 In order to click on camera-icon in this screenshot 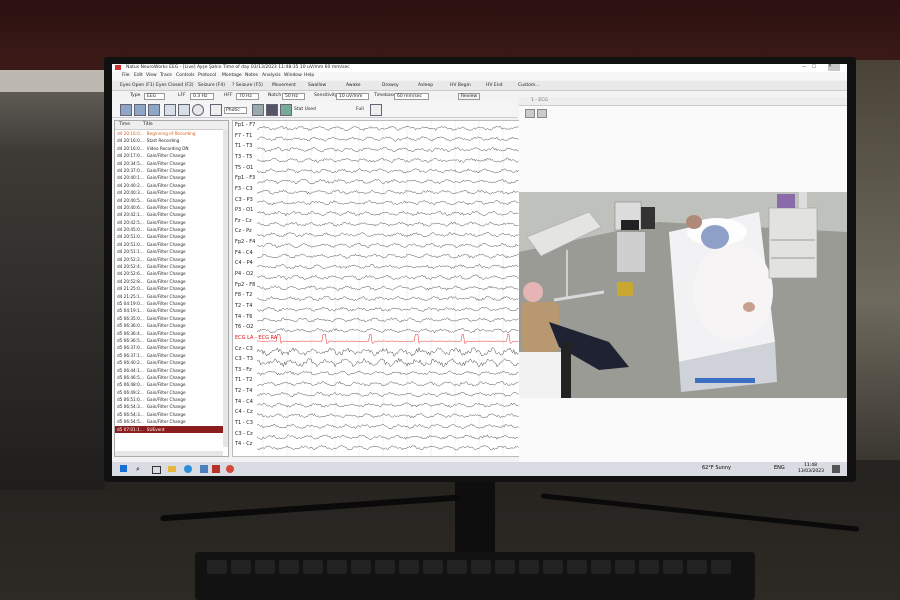, I will do `click(140, 110)`.